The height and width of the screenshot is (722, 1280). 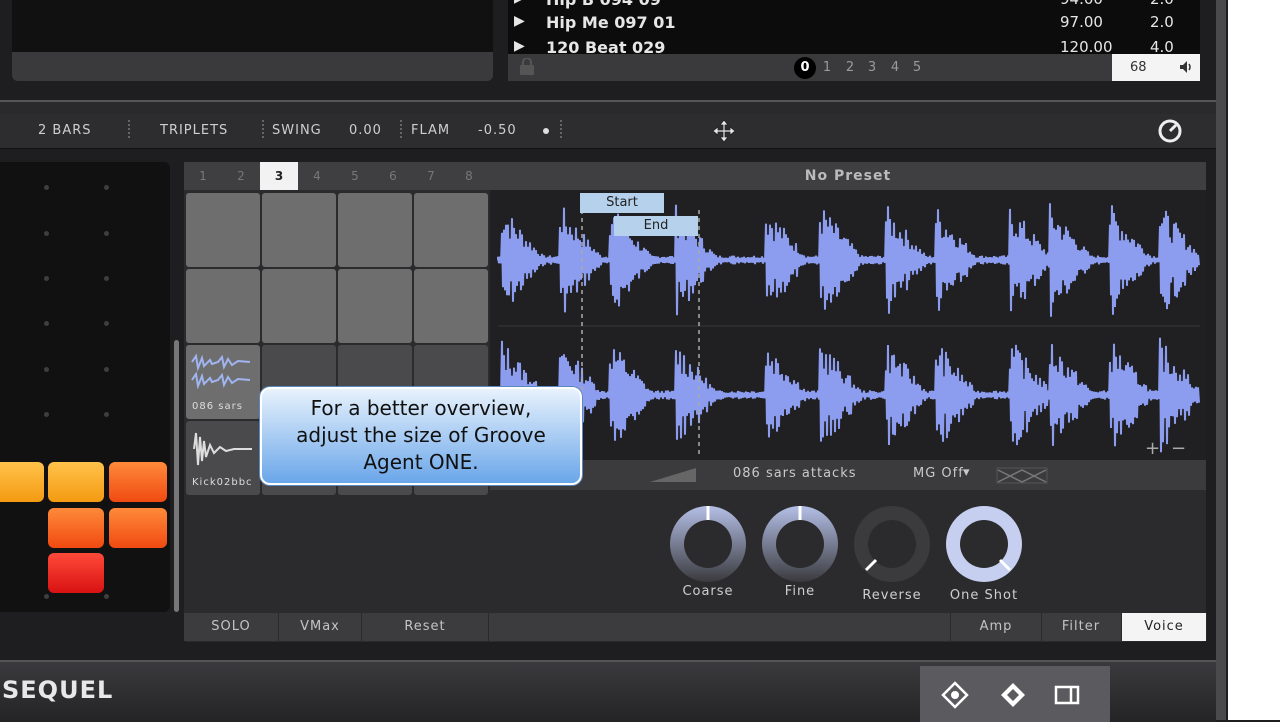 What do you see at coordinates (673, 475) in the screenshot?
I see `velocity-ramp-icon` at bounding box center [673, 475].